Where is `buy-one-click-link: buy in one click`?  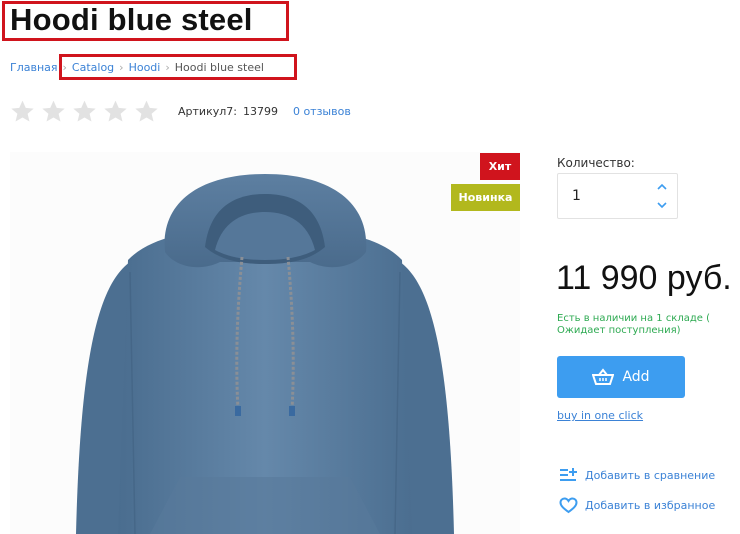
buy-one-click-link: buy in one click is located at coordinates (600, 415).